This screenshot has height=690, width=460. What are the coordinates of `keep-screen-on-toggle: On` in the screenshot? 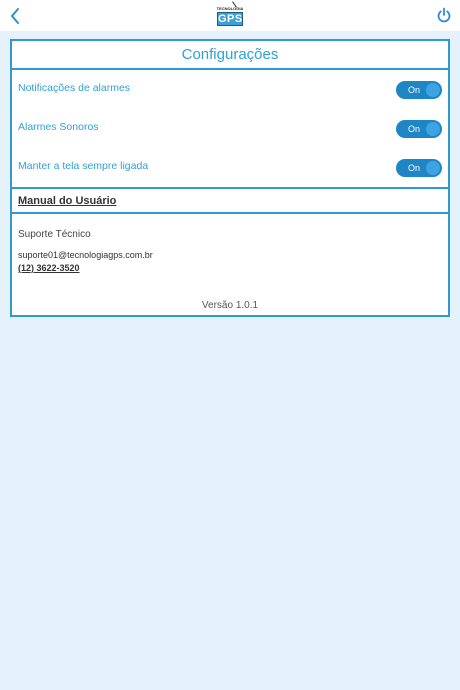 It's located at (419, 168).